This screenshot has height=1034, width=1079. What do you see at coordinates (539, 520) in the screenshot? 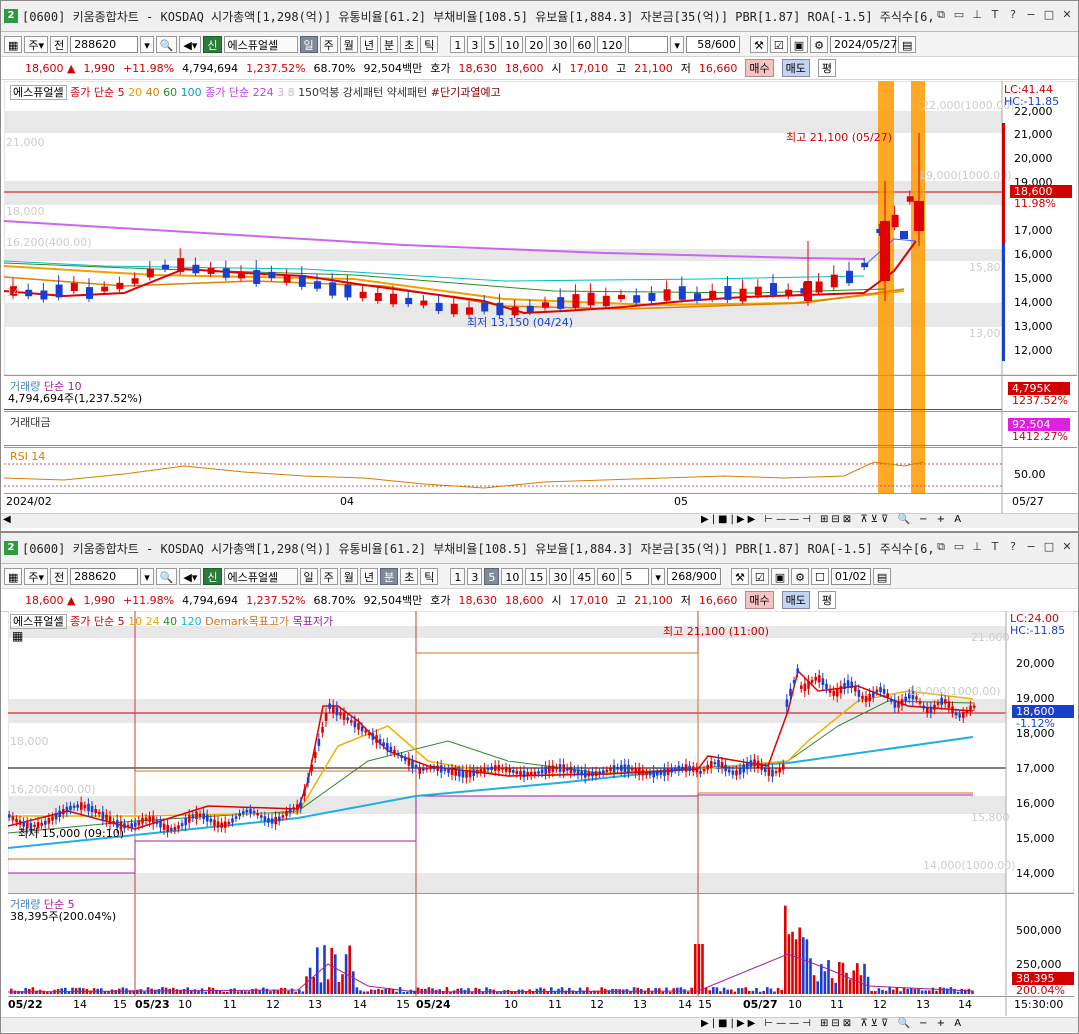
I see `scrollbar-top: ◀ ▶|■|▶▶ ⊢——⊣ ⊞⊟⊠ ⊼⊻⊽ 🔍 − + A` at bounding box center [539, 520].